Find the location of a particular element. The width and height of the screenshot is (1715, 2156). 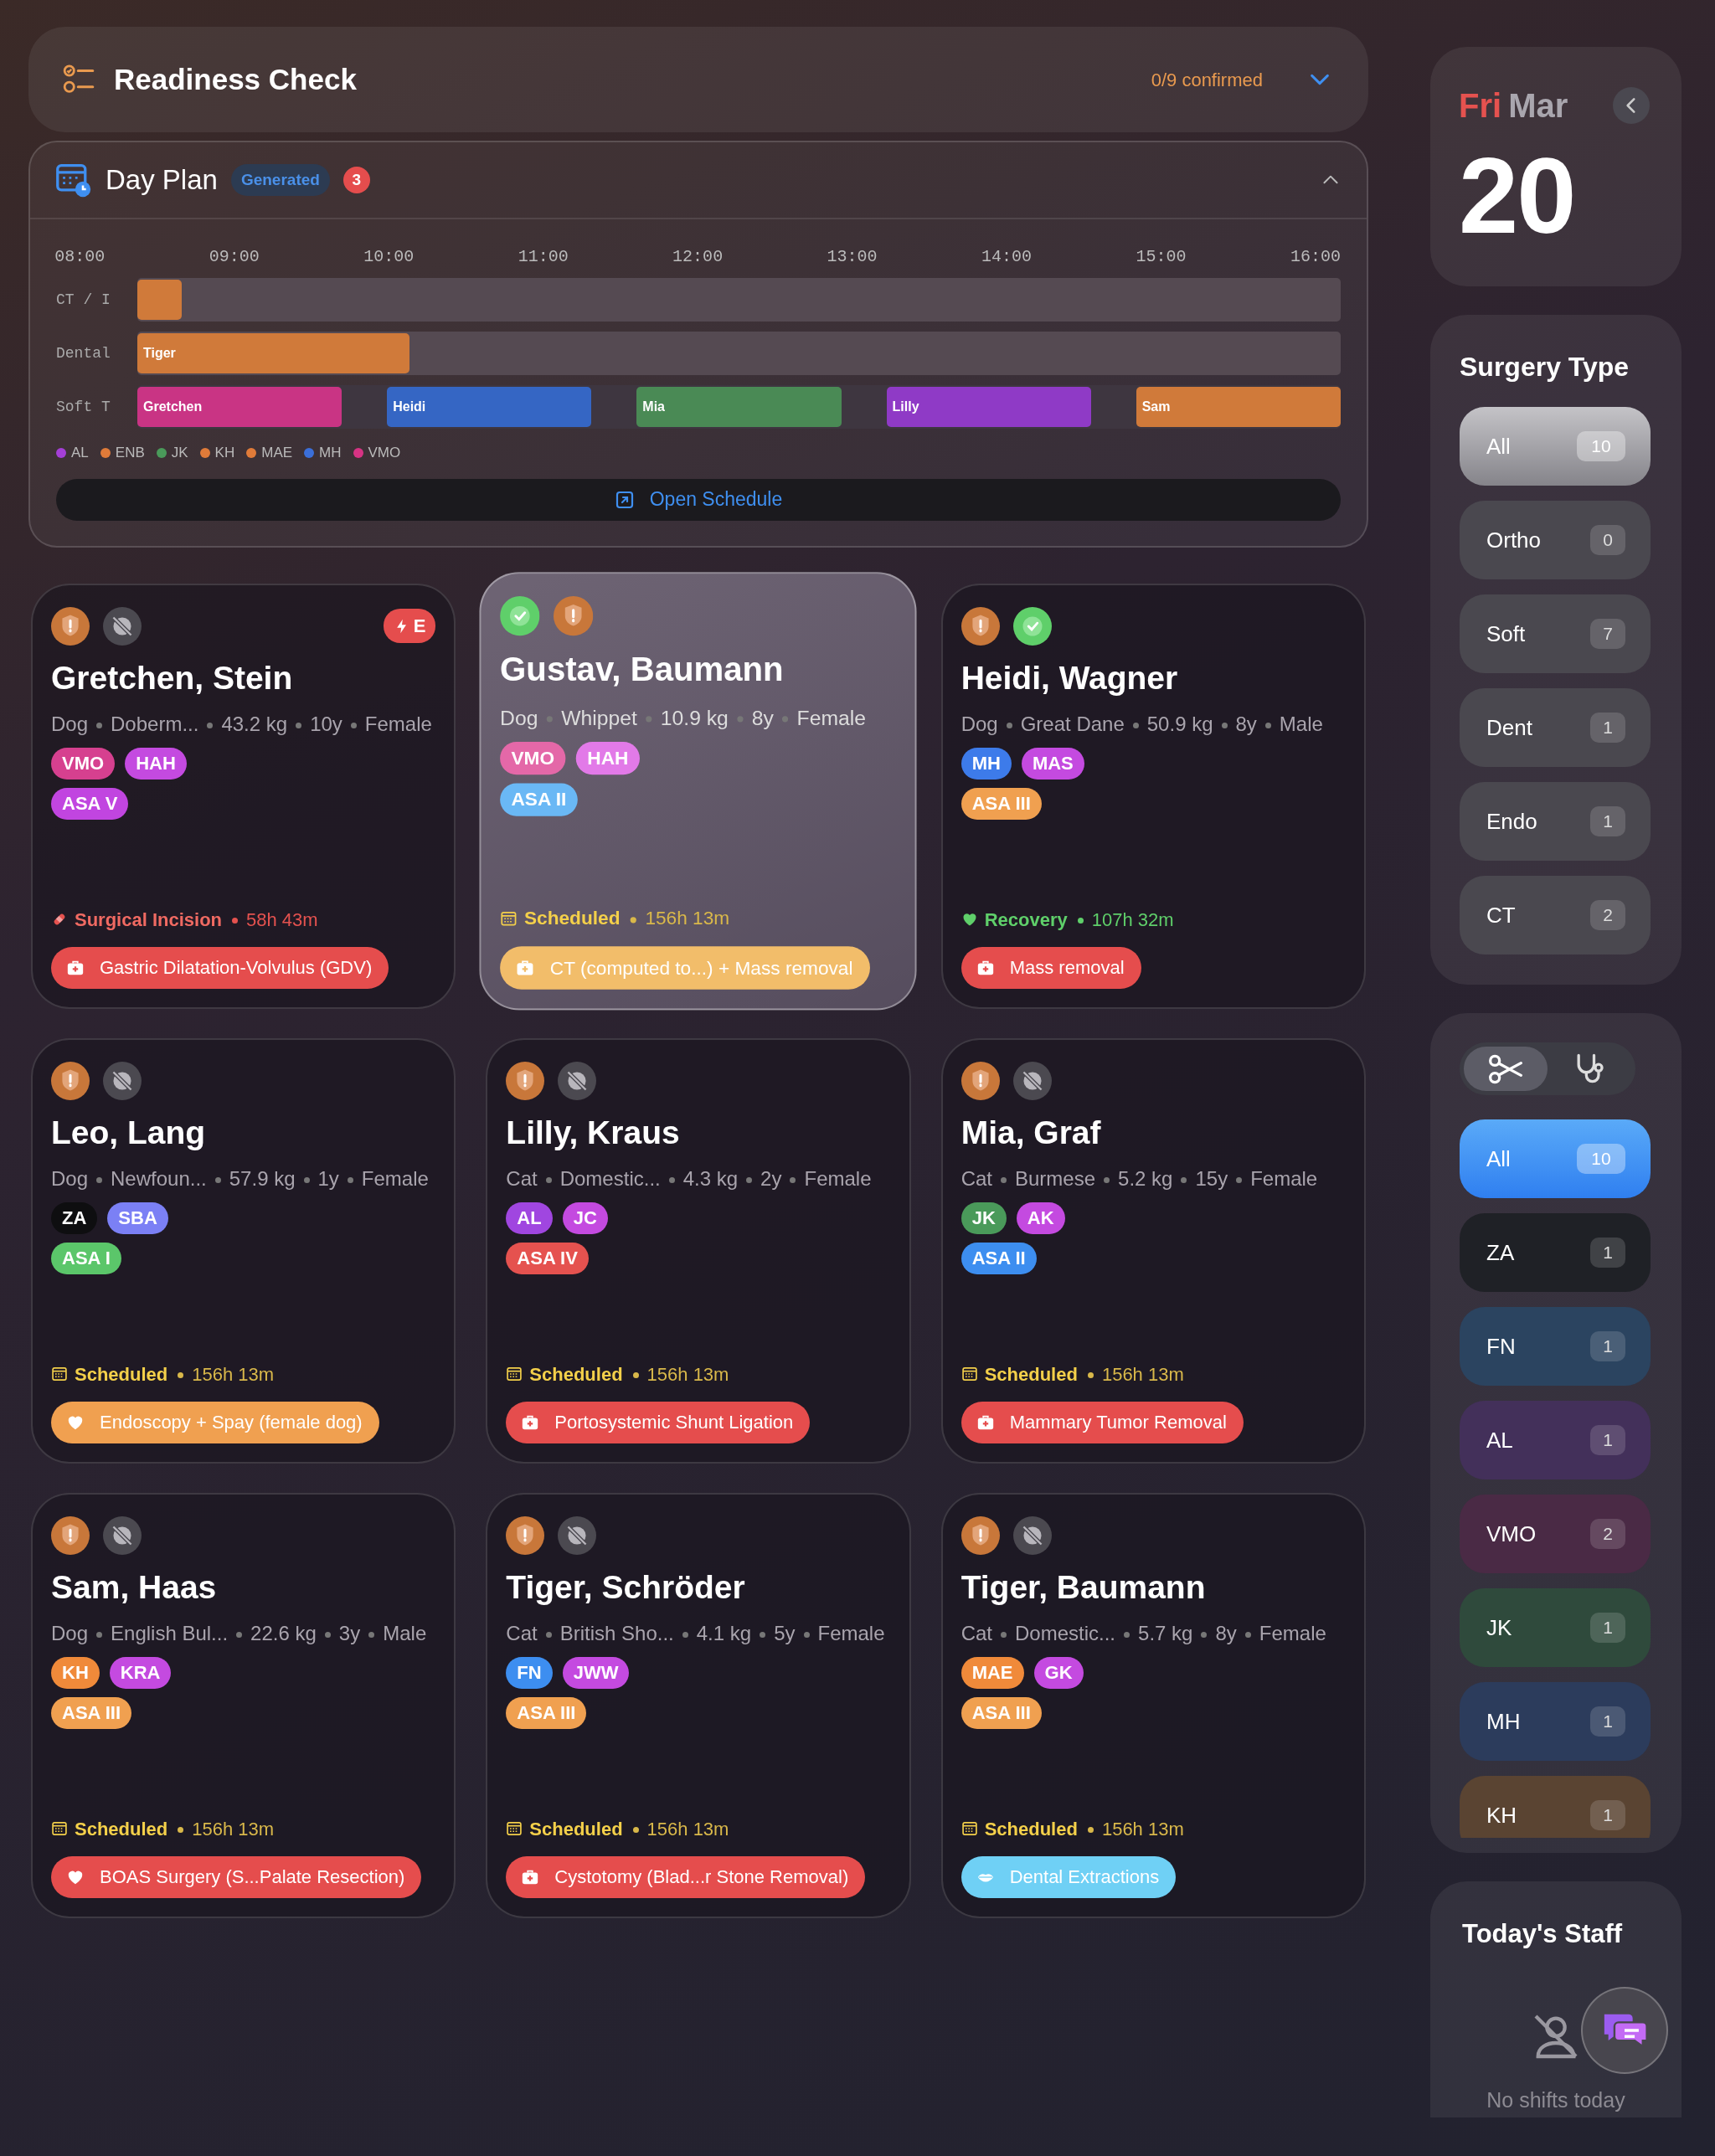

weekday-label: Fri is located at coordinates (1480, 105).